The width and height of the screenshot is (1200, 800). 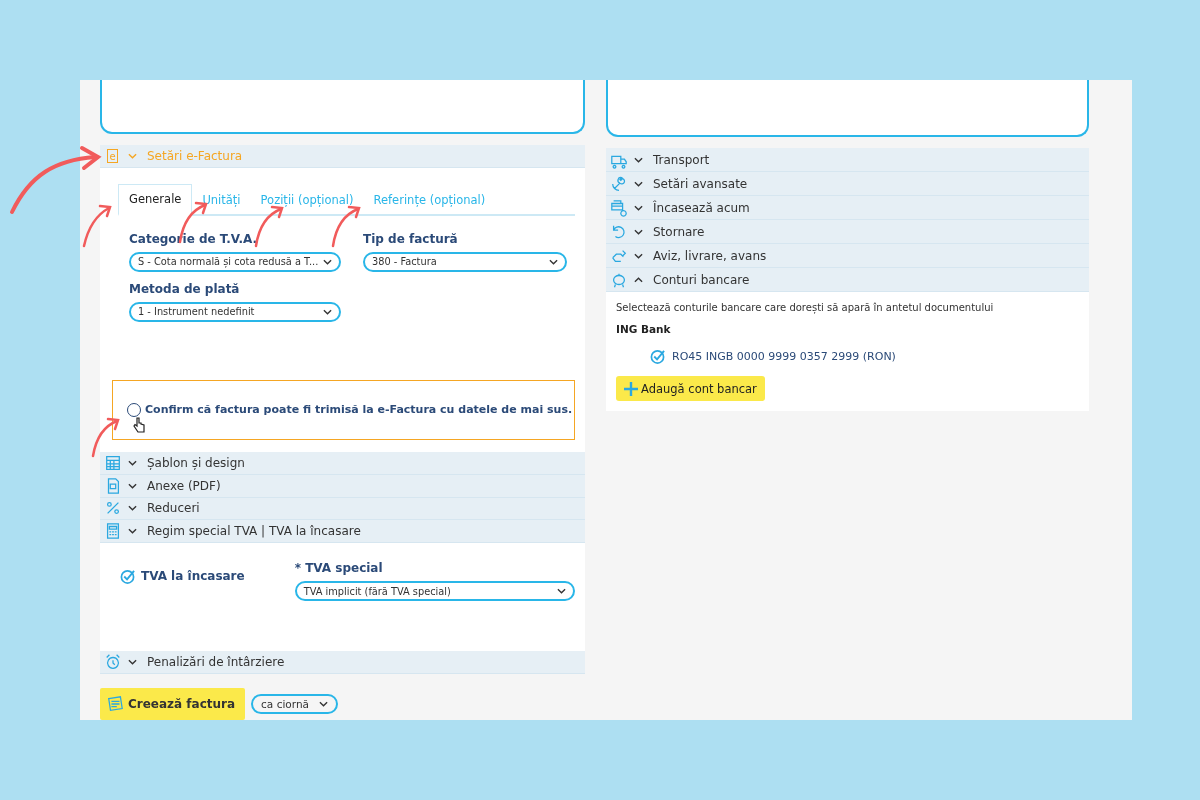 I want to click on save-mode-dropdown: ca ciornă, so click(x=294, y=704).